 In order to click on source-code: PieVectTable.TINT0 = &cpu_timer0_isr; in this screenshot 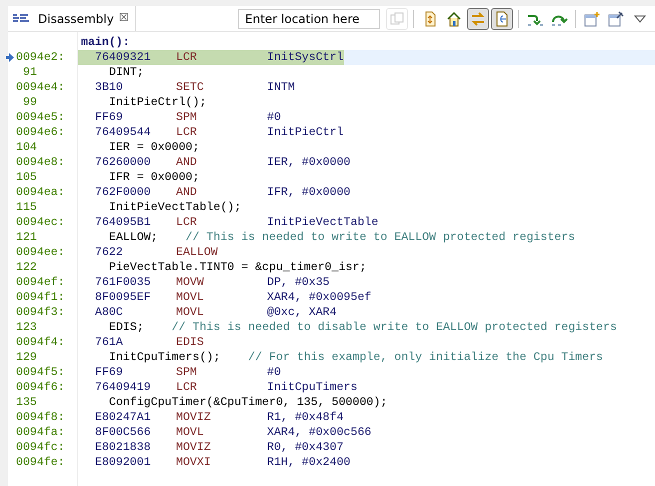, I will do `click(237, 267)`.